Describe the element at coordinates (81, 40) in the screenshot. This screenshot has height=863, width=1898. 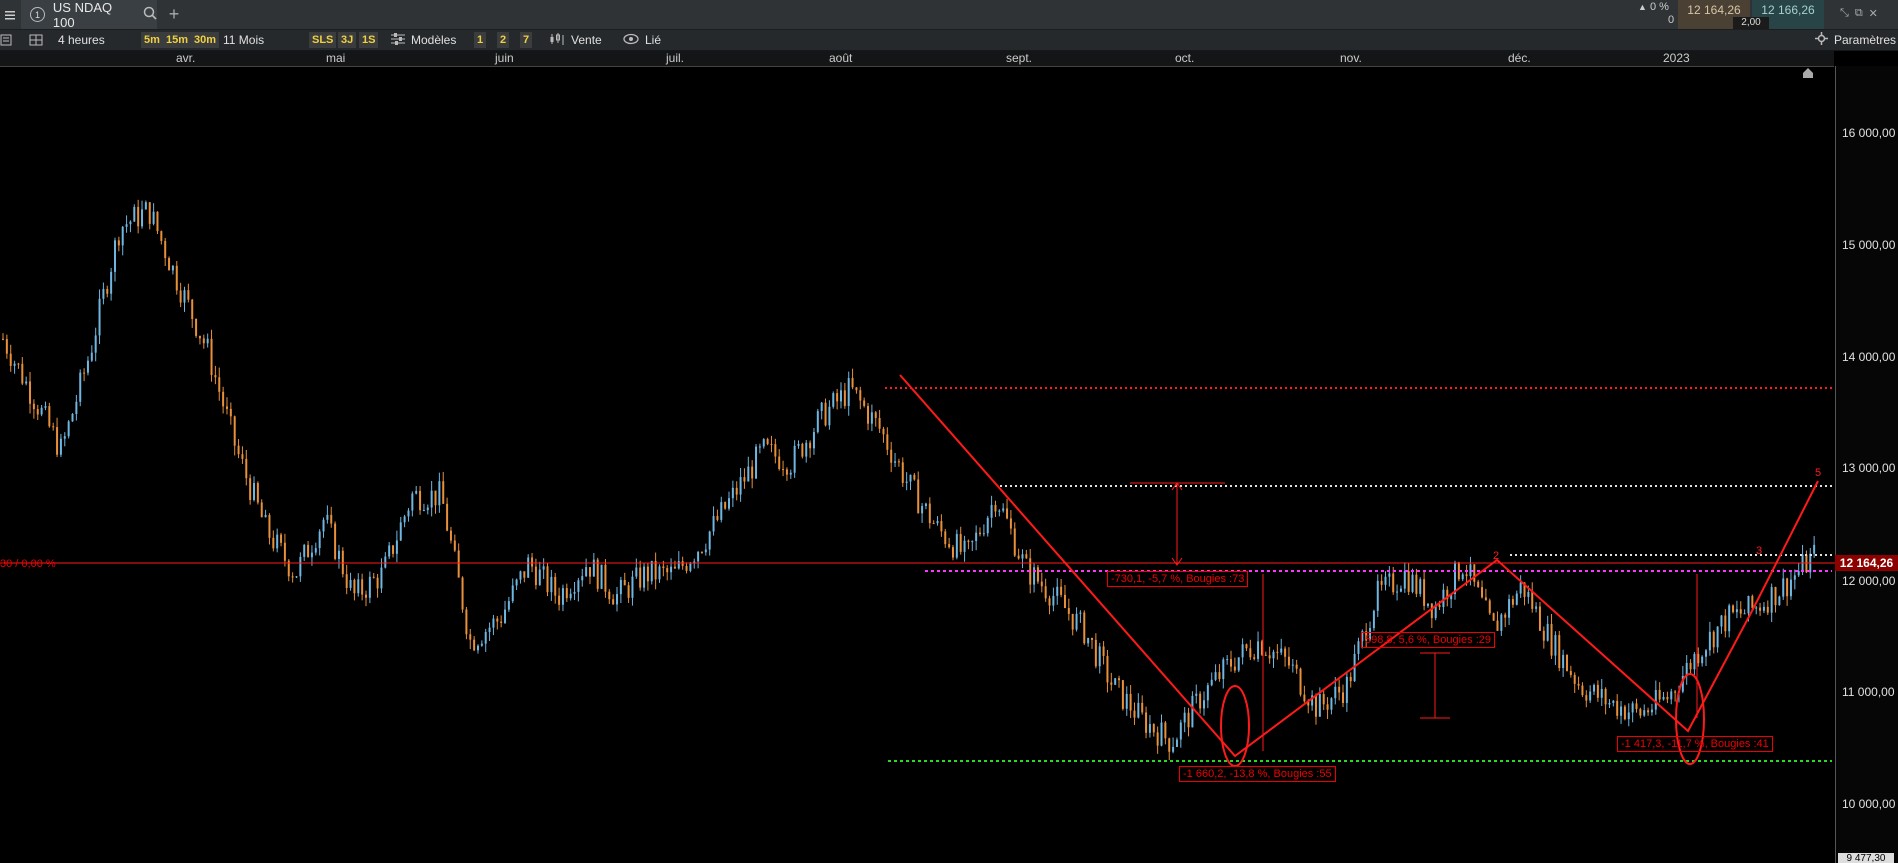
I see `timeframe-select: 4 heures` at that location.